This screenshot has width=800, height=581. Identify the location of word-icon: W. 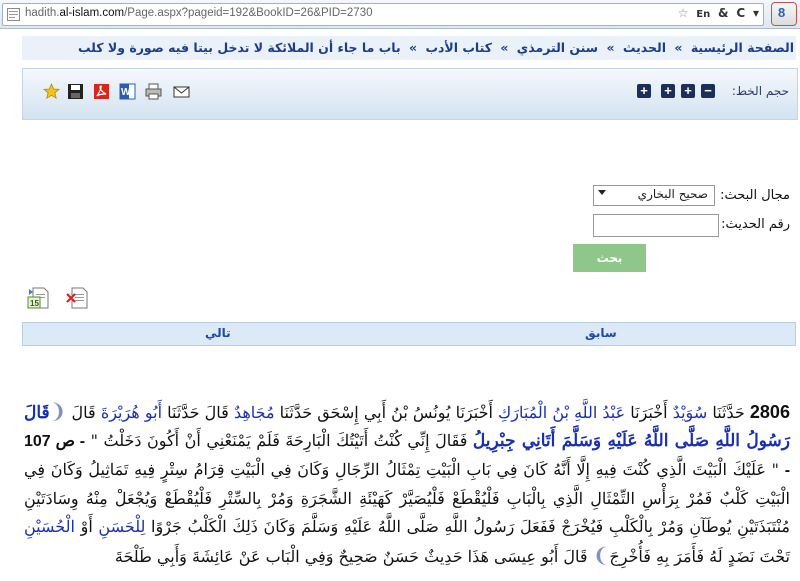
(127, 91).